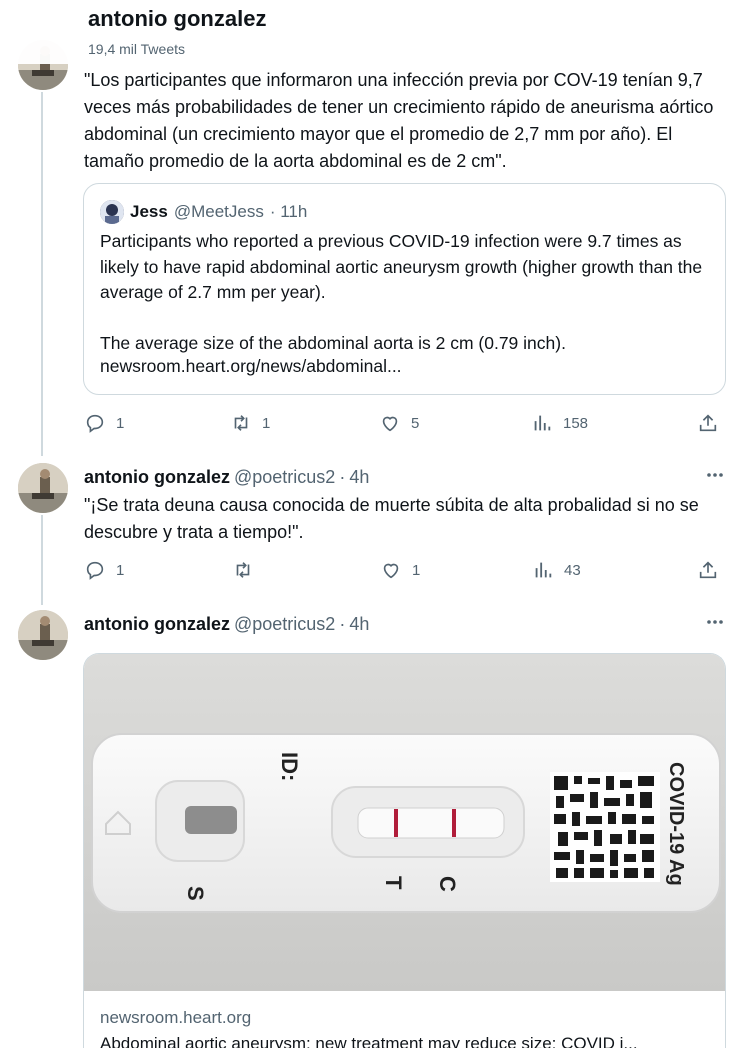 Image resolution: width=754 pixels, height=1048 pixels. I want to click on like-button: 5, so click(399, 423).